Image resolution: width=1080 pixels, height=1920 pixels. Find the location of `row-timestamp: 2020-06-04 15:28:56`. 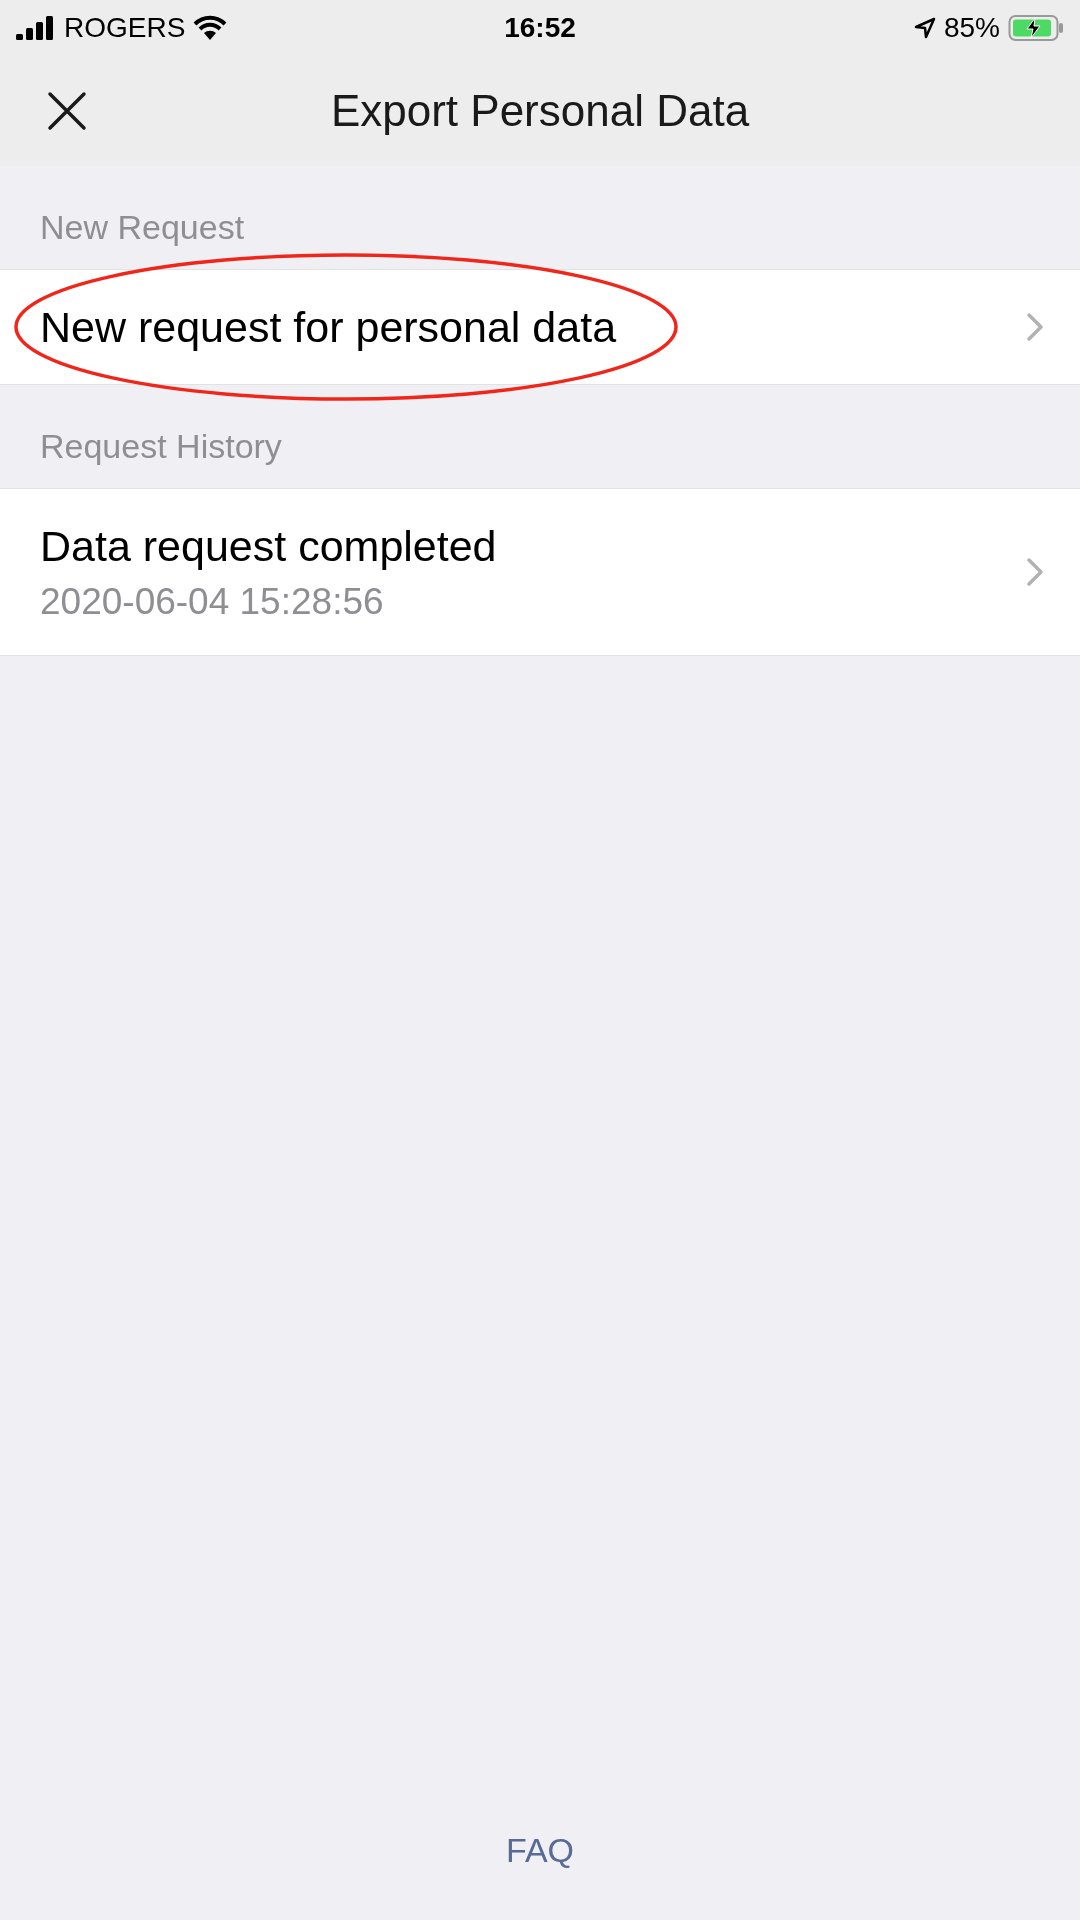

row-timestamp: 2020-06-04 15:28:56 is located at coordinates (212, 601).